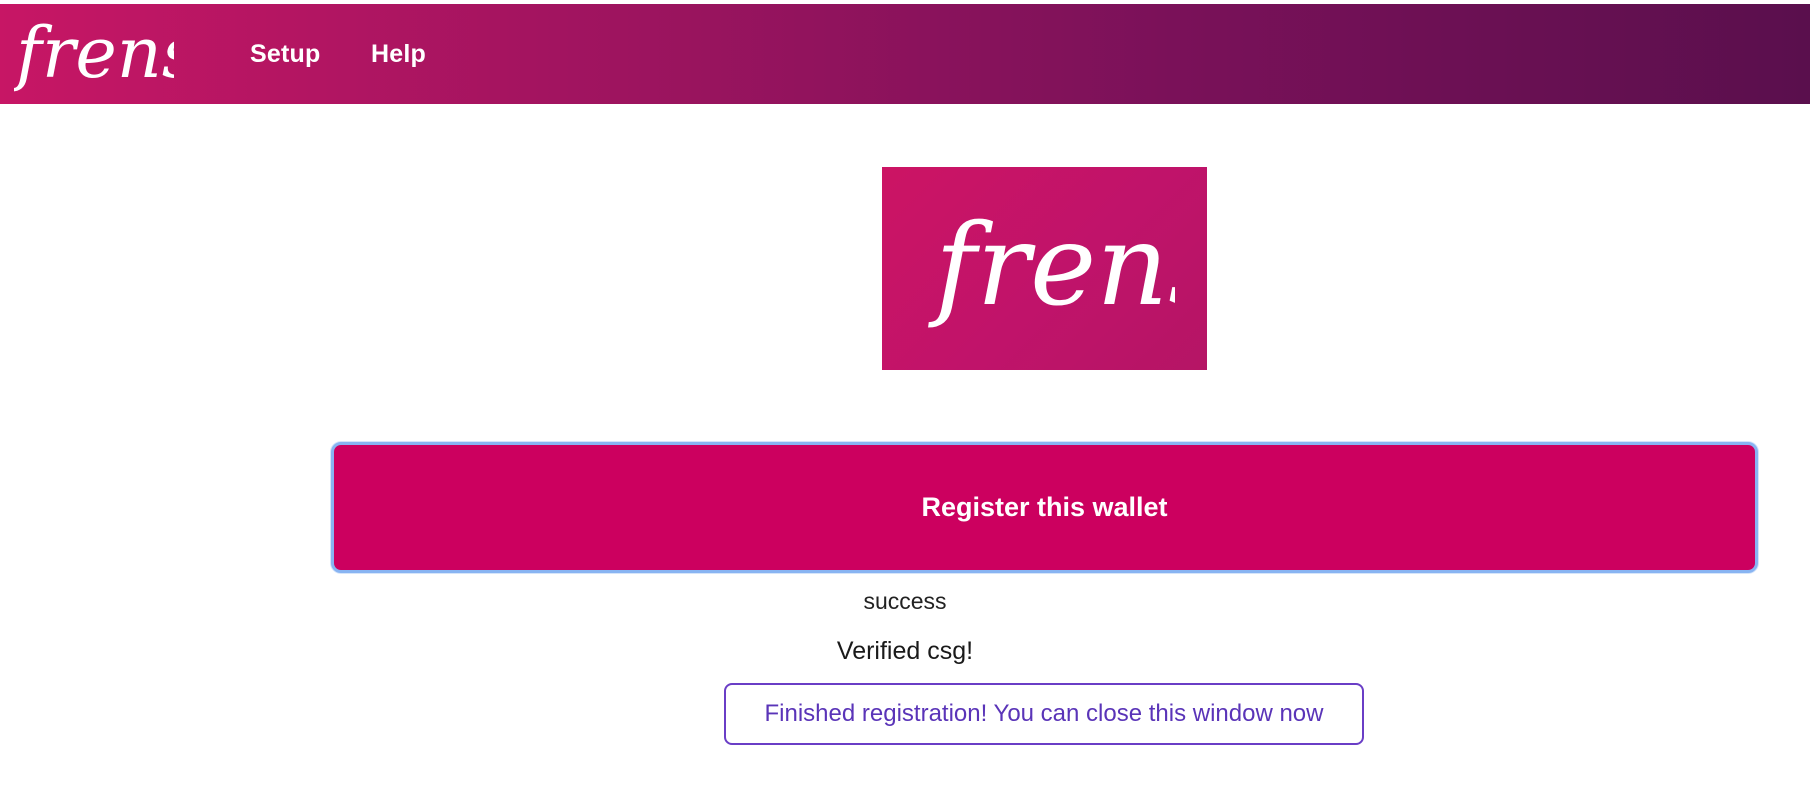  Describe the element at coordinates (905, 651) in the screenshot. I see `verified-text: Verified csg!` at that location.